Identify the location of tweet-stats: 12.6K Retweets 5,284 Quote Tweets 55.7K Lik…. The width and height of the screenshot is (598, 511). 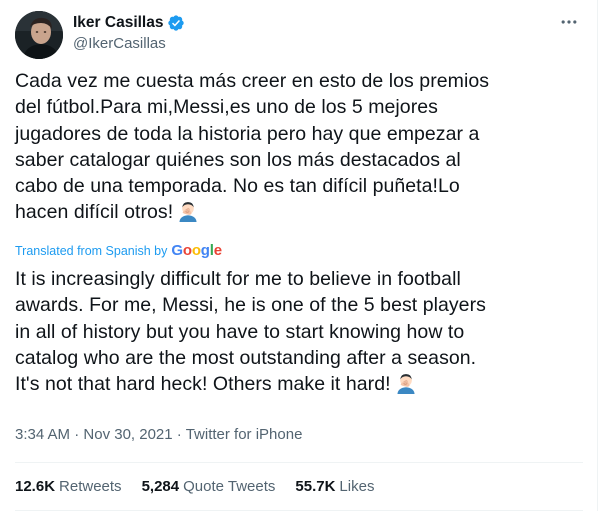
(204, 486).